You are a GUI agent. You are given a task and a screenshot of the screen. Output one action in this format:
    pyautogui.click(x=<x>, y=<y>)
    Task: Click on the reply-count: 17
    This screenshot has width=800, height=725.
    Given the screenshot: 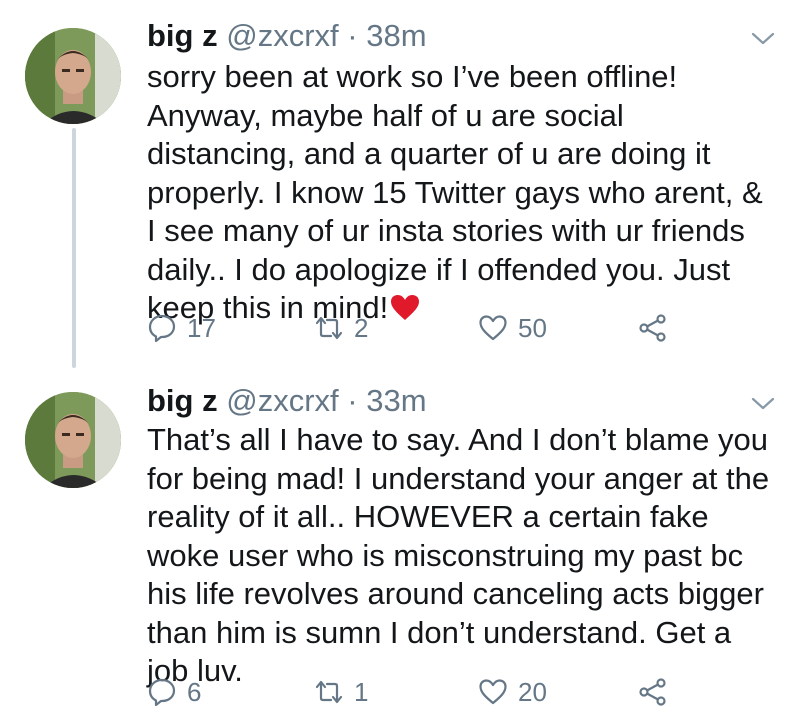 What is the action you would take?
    pyautogui.click(x=201, y=327)
    